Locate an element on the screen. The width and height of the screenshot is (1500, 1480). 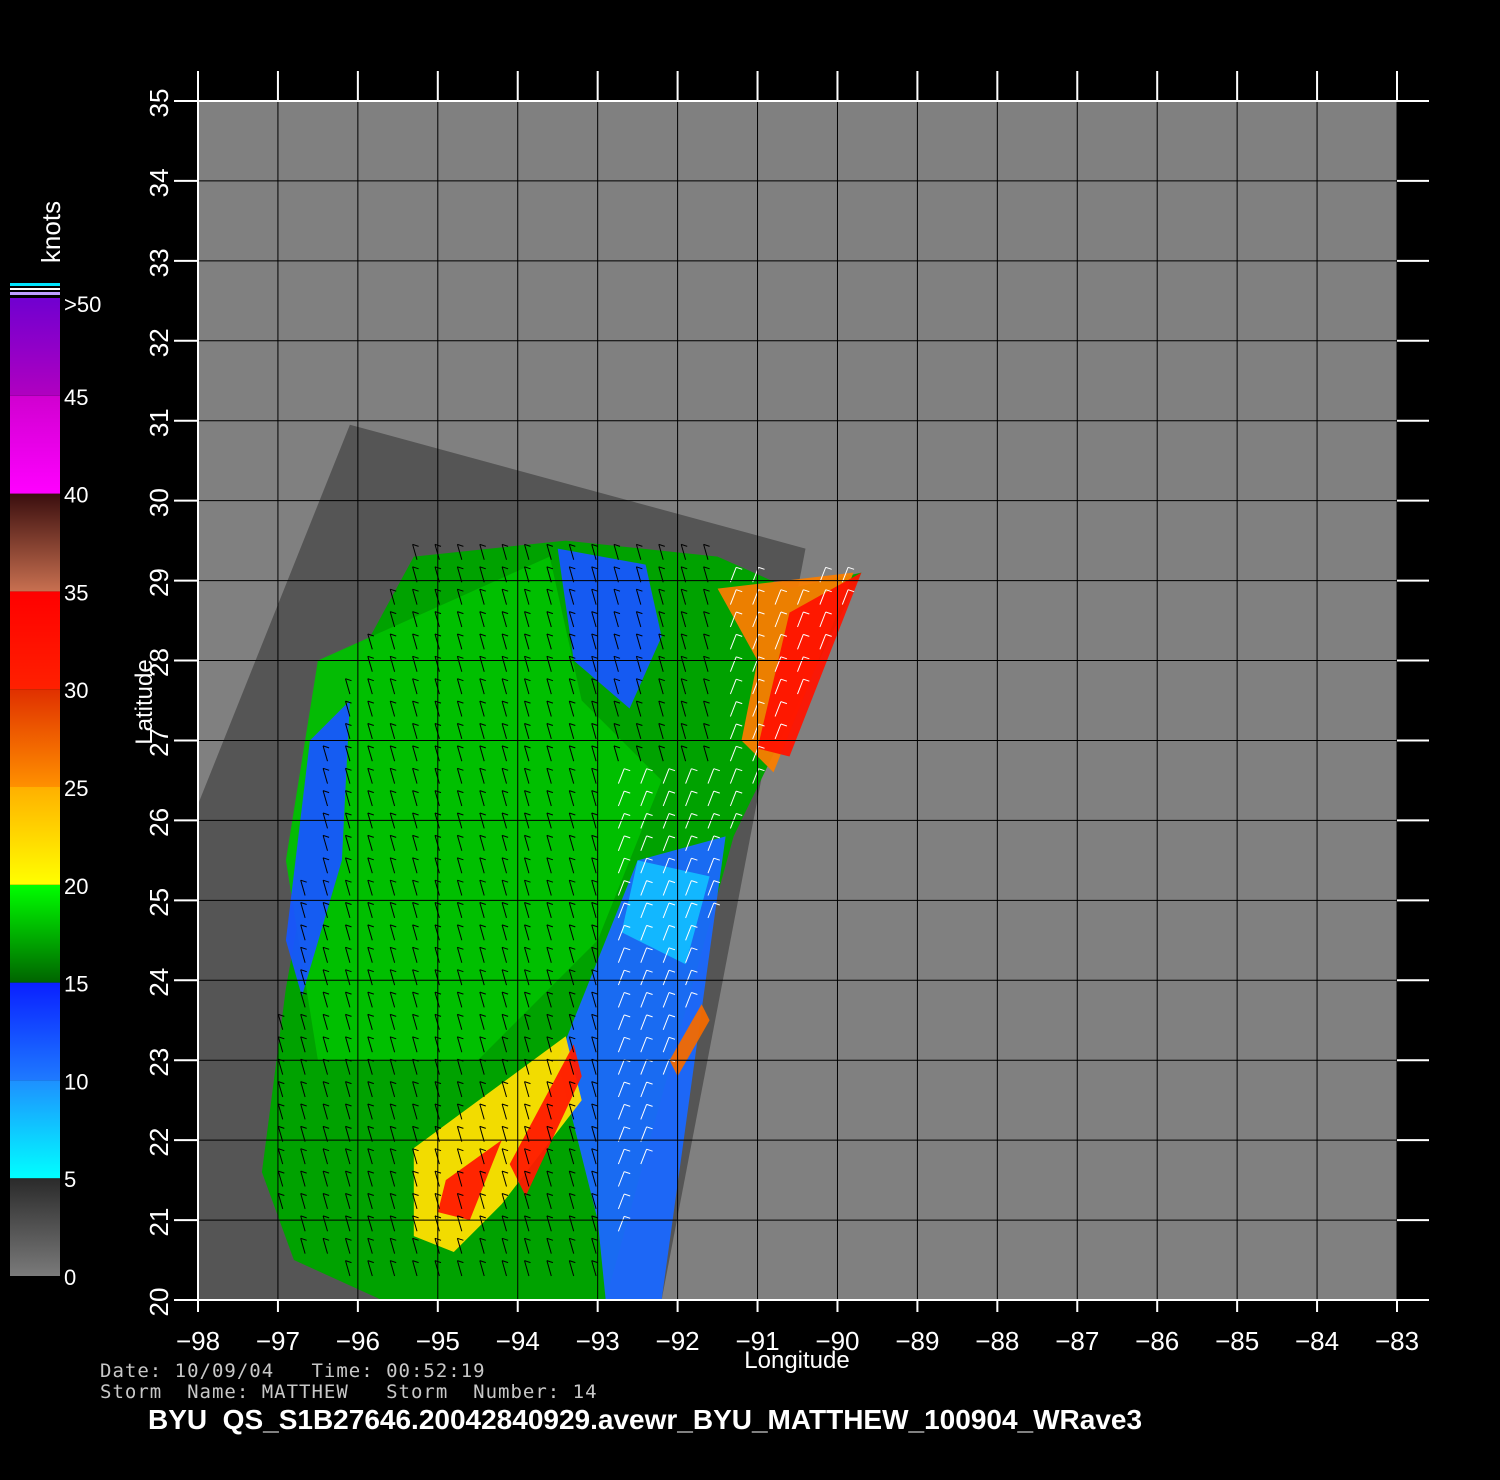
latitude-tick-label: 25 is located at coordinates (159, 902).